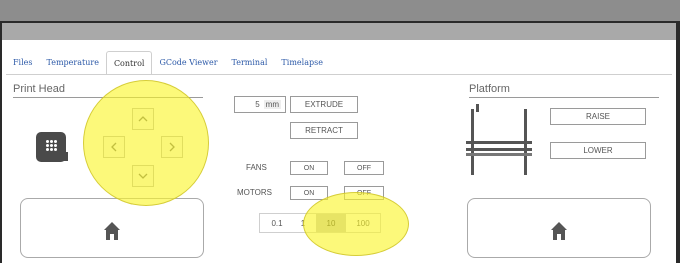 This screenshot has height=263, width=680. Describe the element at coordinates (302, 59) in the screenshot. I see `tab-timelapse: Timelapse` at that location.